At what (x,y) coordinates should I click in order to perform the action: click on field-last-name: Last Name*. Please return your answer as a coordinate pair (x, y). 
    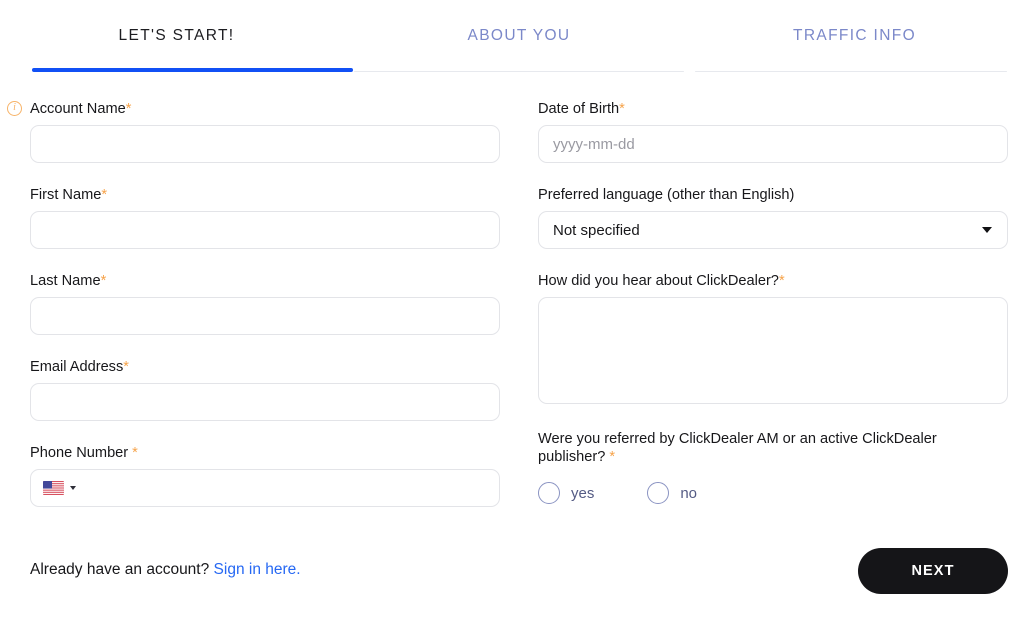
    Looking at the image, I should click on (265, 303).